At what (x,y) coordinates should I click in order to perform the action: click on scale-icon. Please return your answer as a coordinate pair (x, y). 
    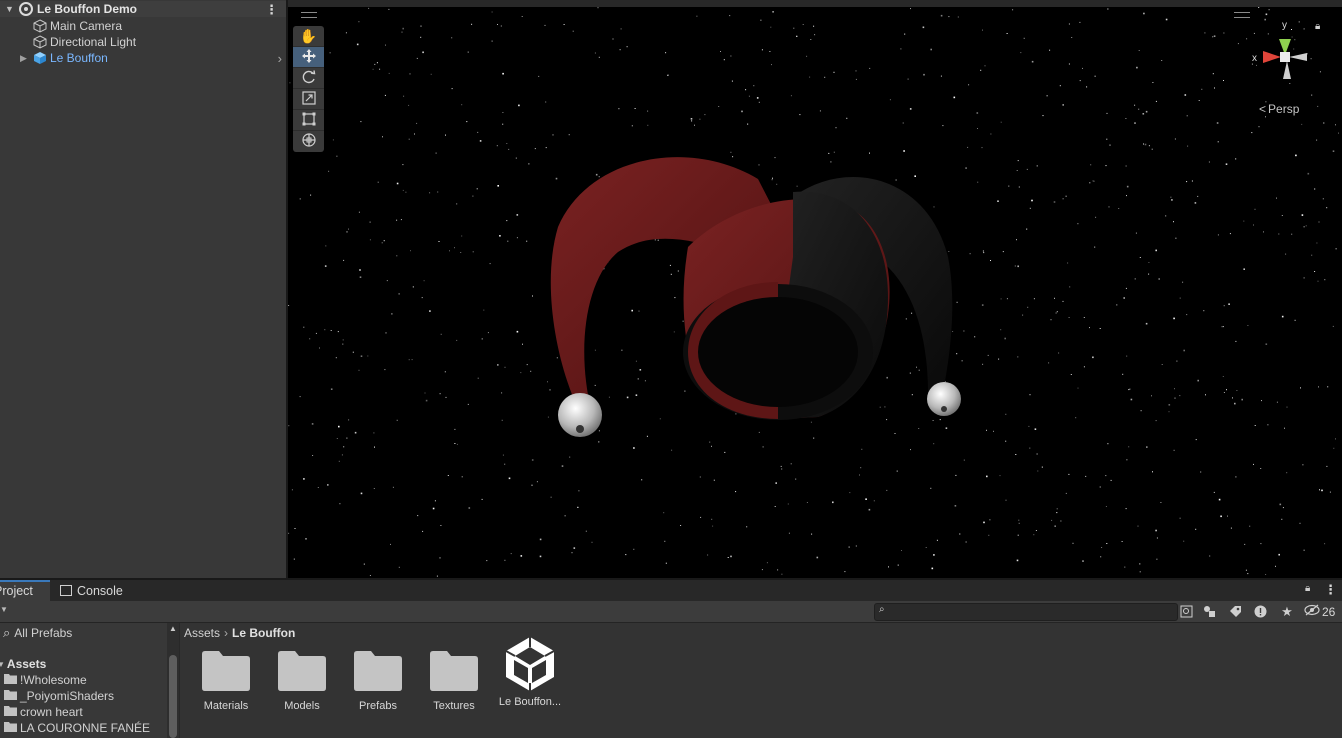
    Looking at the image, I should click on (308, 99).